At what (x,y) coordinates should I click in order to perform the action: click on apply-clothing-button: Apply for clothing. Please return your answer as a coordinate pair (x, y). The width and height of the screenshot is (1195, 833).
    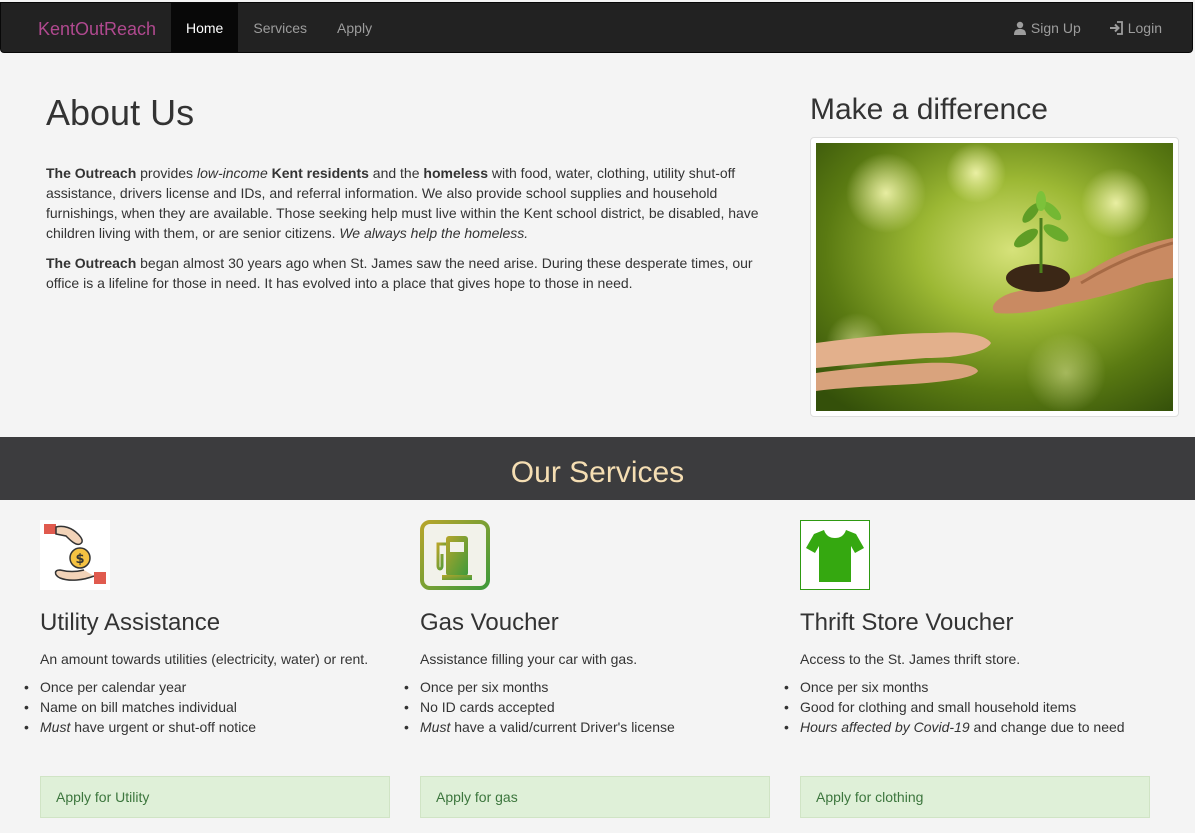
    Looking at the image, I should click on (975, 797).